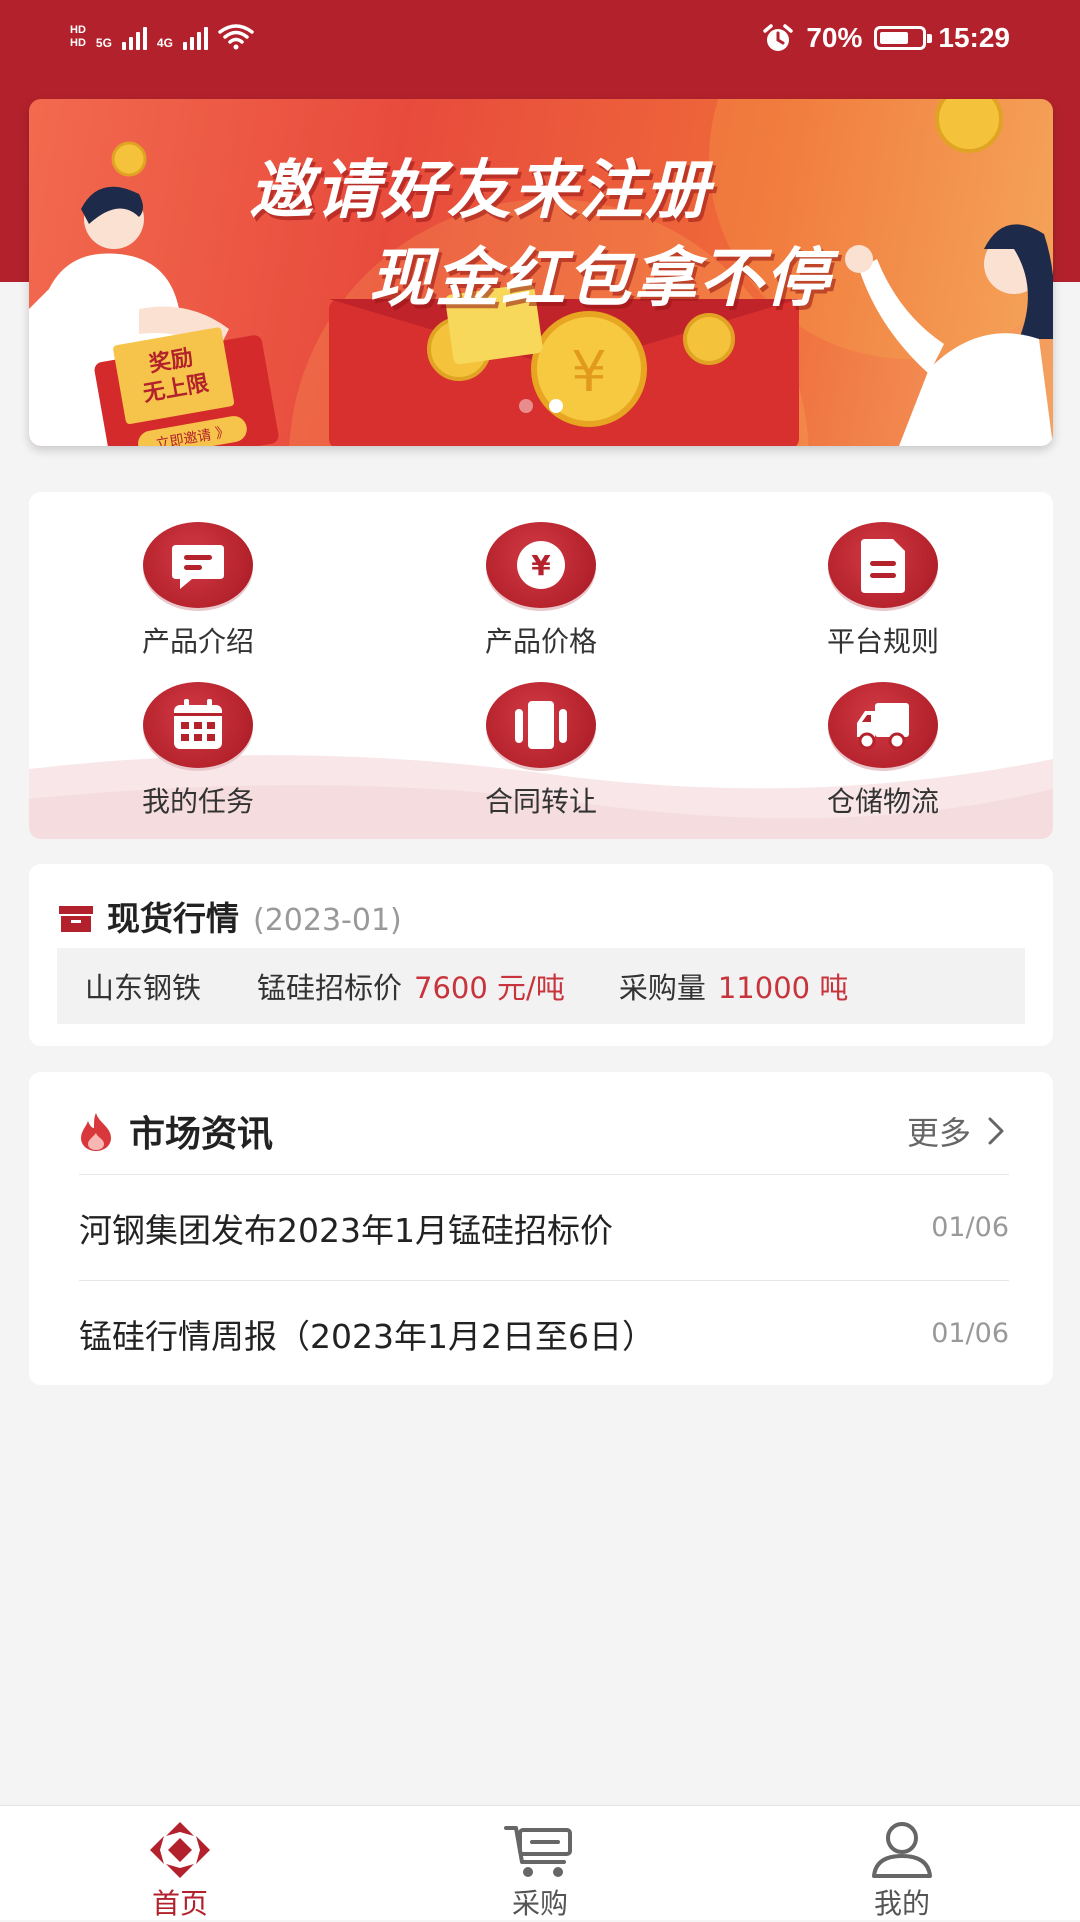 The image size is (1080, 1922). I want to click on menu-item-platform-rules: 平台规则, so click(883, 591).